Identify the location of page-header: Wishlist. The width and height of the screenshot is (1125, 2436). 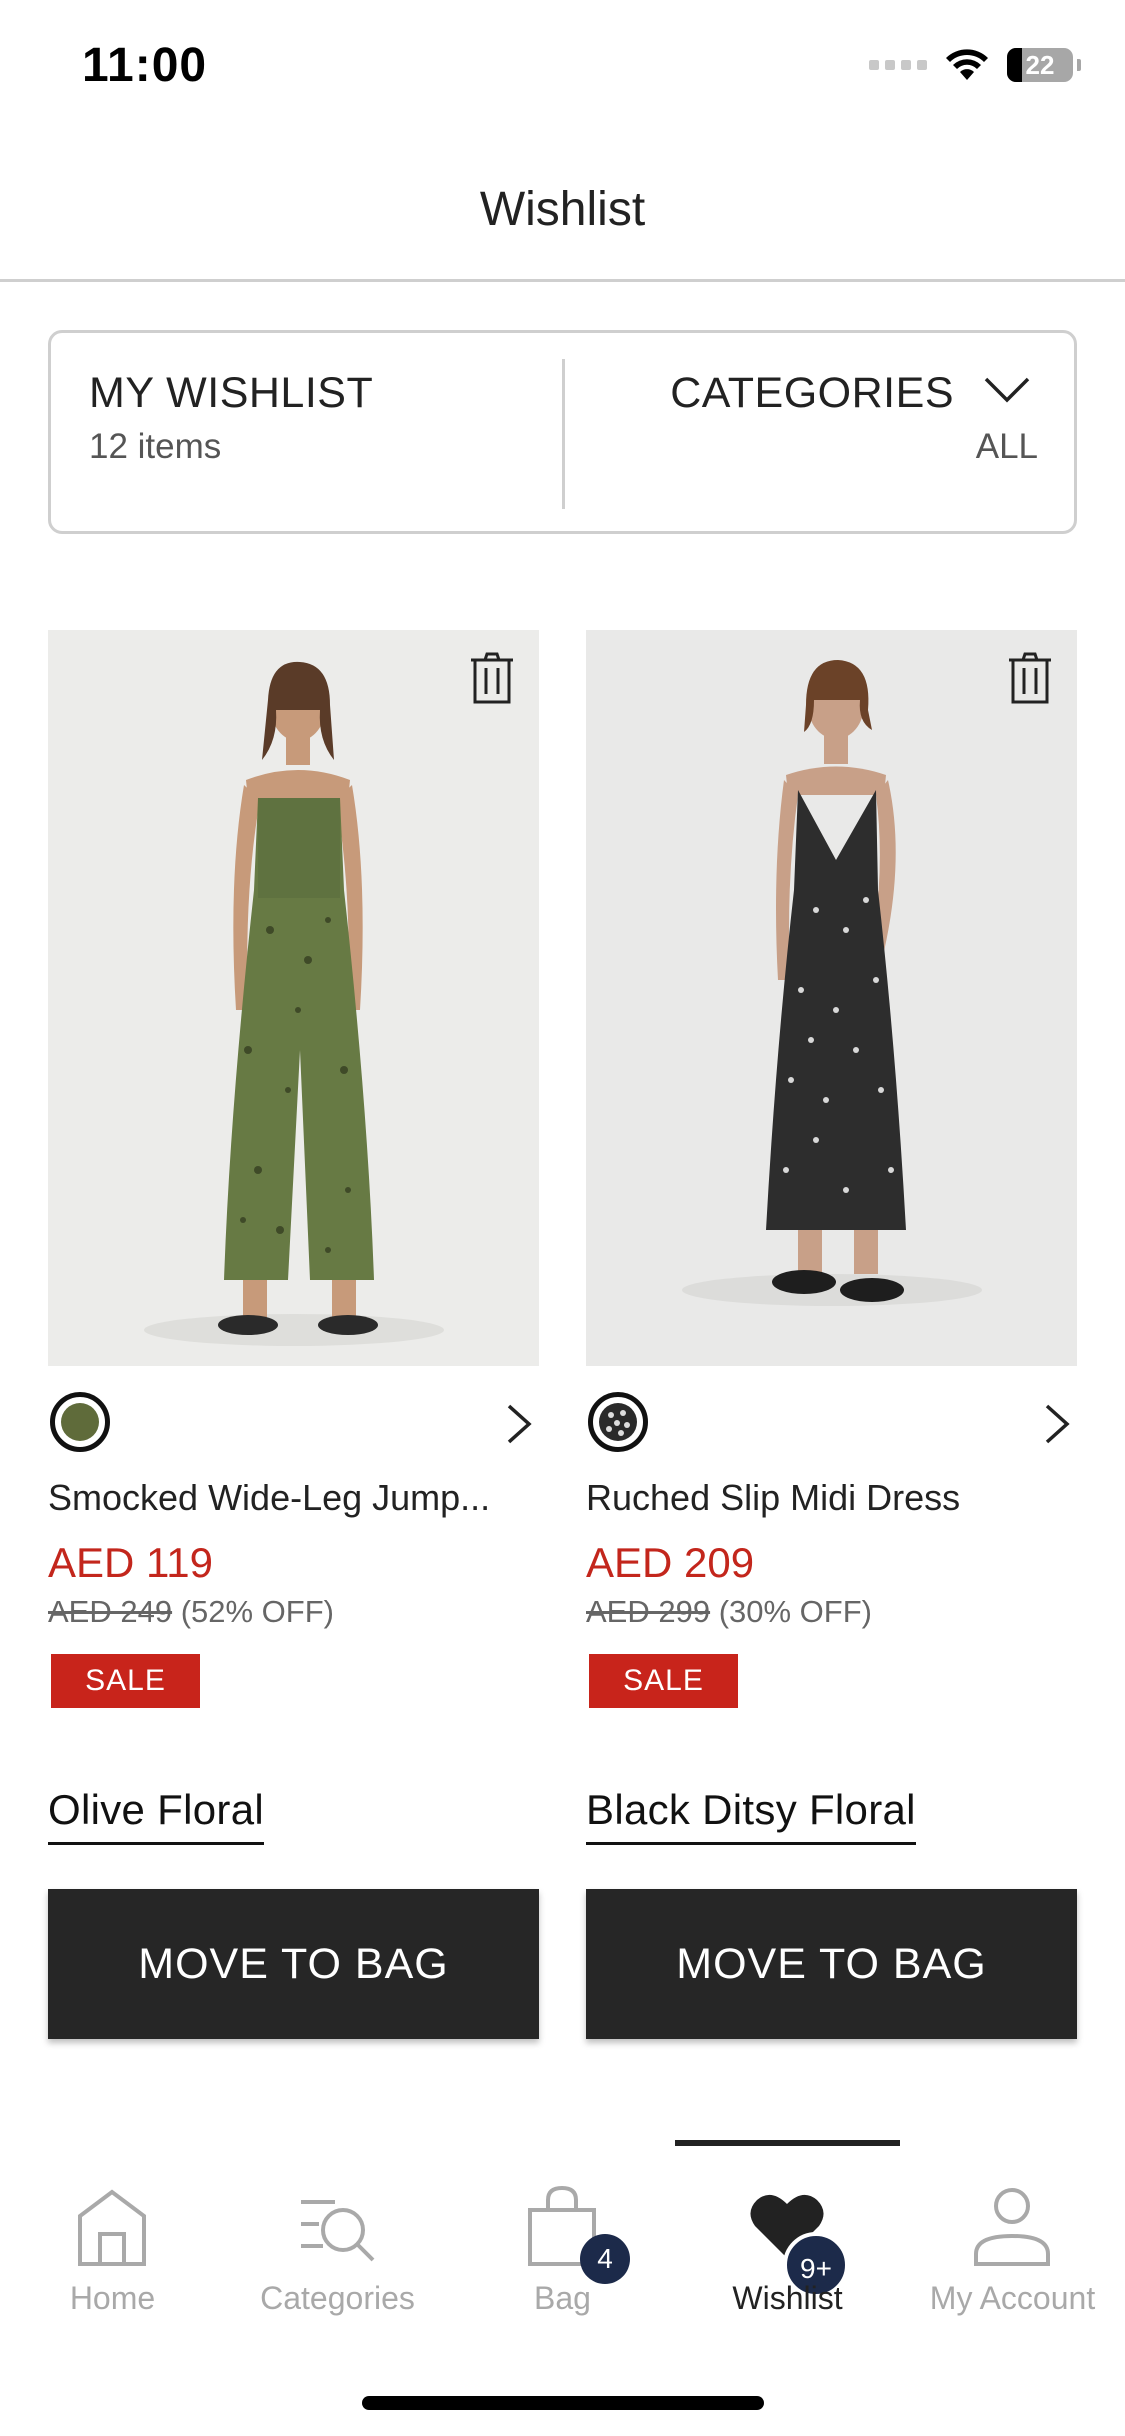
(562, 211).